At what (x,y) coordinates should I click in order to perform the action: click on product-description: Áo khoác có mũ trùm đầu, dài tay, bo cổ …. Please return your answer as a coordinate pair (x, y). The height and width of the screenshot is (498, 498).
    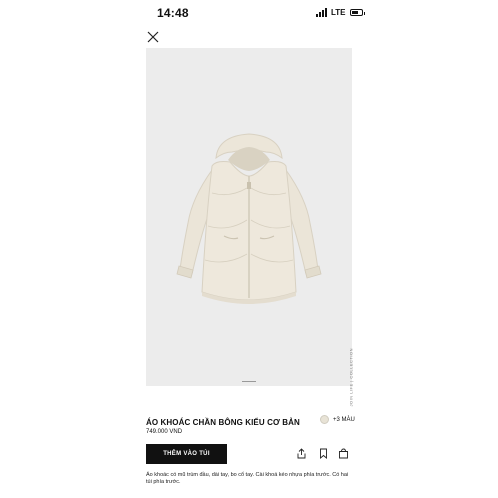
    Looking at the image, I should click on (247, 478).